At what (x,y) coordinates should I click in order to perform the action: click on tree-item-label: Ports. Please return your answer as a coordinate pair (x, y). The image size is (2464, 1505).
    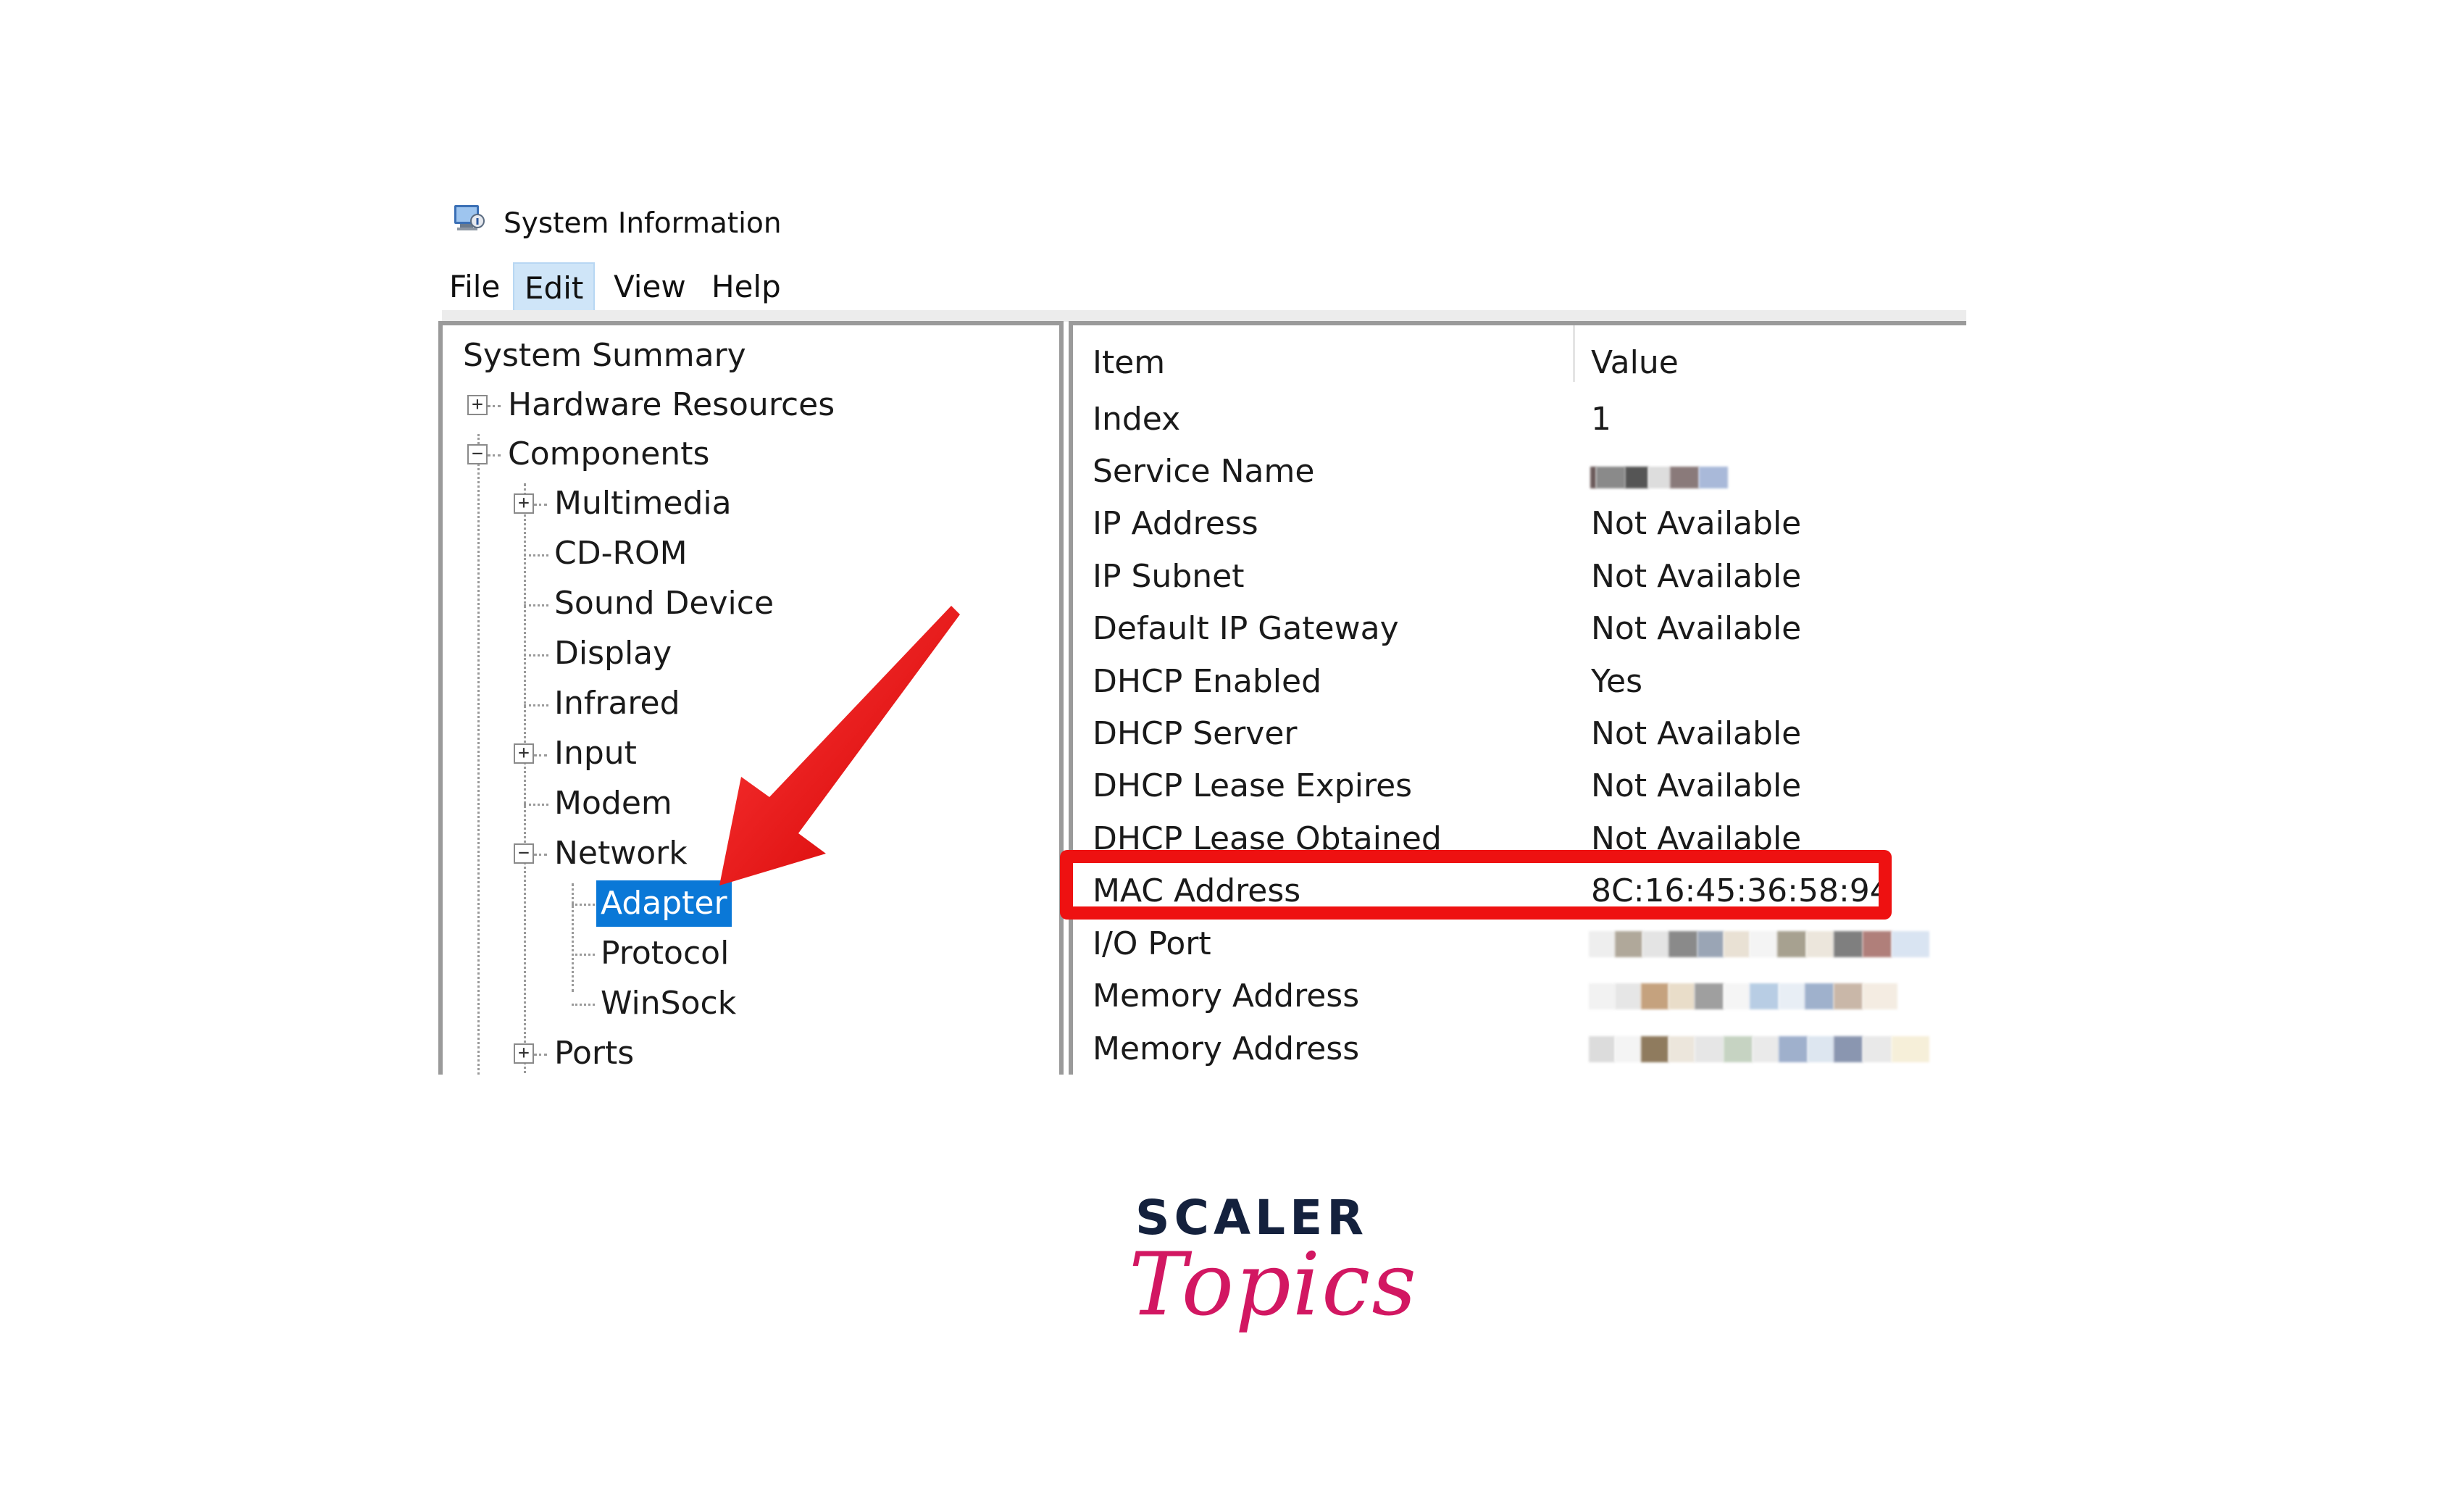
    Looking at the image, I should click on (594, 1053).